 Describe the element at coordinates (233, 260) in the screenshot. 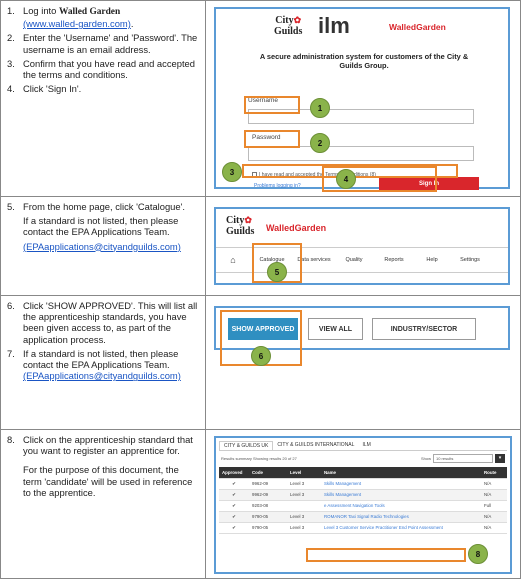

I see `home-icon: ⌂` at that location.